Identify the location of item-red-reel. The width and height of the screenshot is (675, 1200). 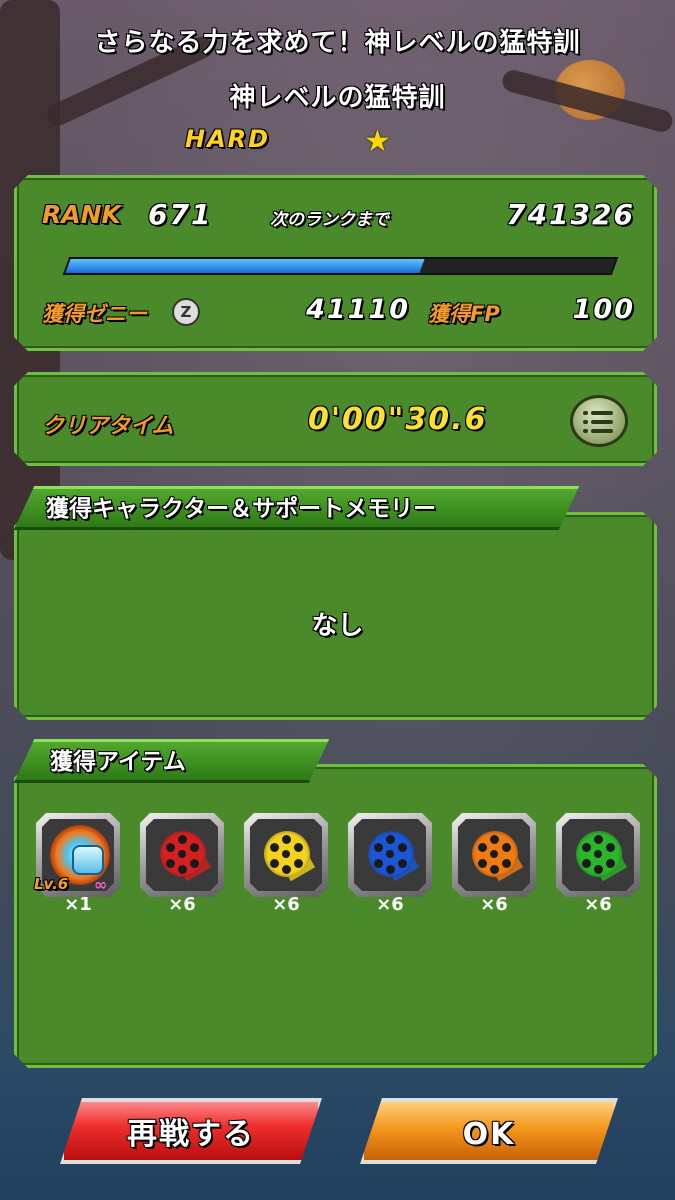
(182, 855).